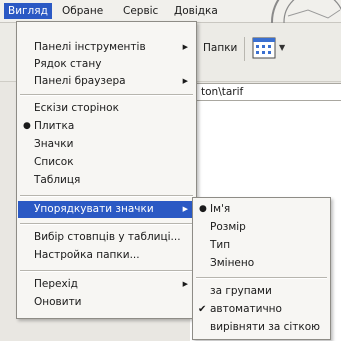 This screenshot has height=341, width=341. What do you see at coordinates (28, 11) in the screenshot?
I see `menu-view: Вигляд` at bounding box center [28, 11].